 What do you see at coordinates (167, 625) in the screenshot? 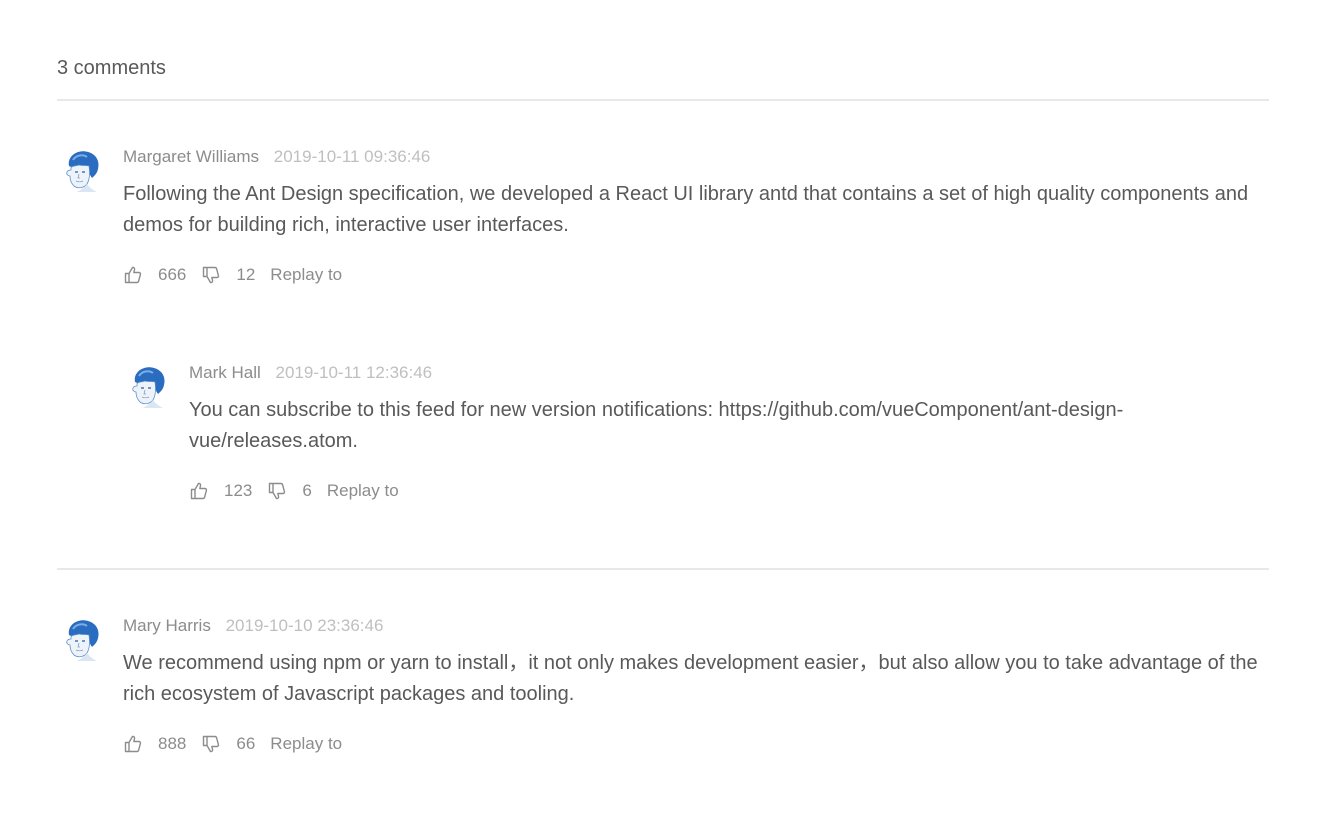
I see `comment-author: Mary Harris` at bounding box center [167, 625].